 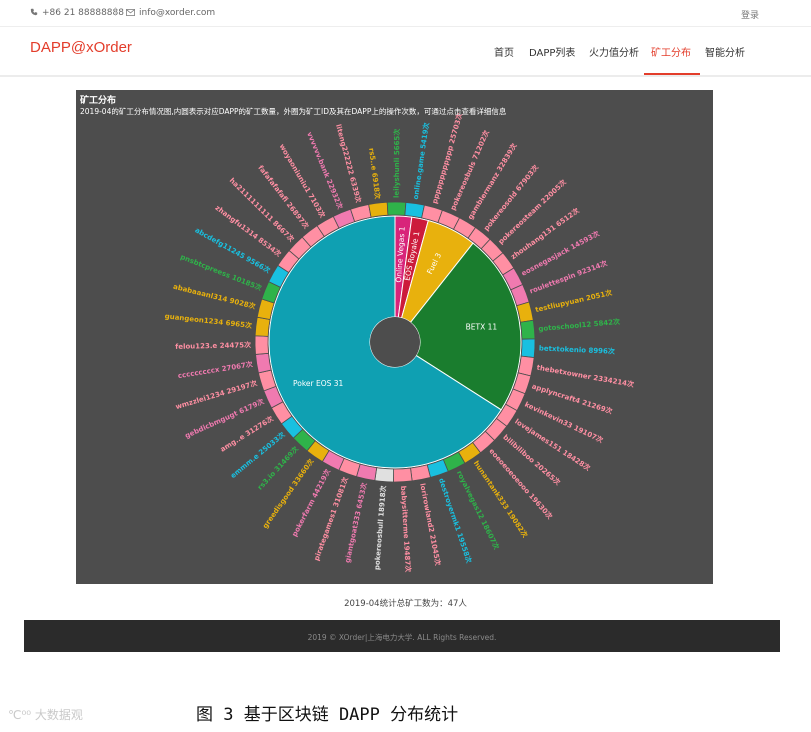 I want to click on outer-label: ha2111111111 8667次, so click(x=262, y=210).